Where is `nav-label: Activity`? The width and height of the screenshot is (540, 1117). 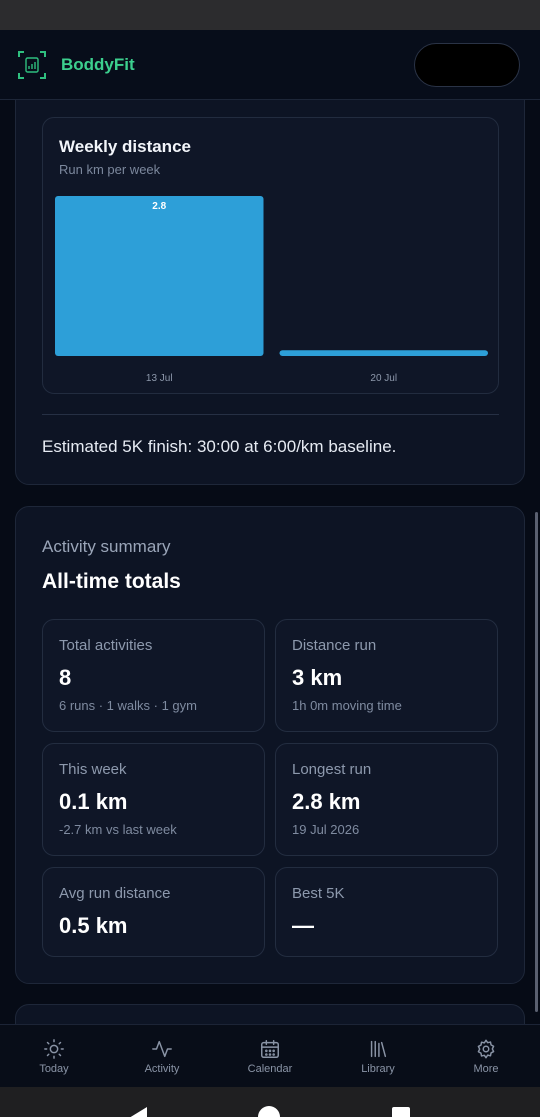 nav-label: Activity is located at coordinates (162, 1069).